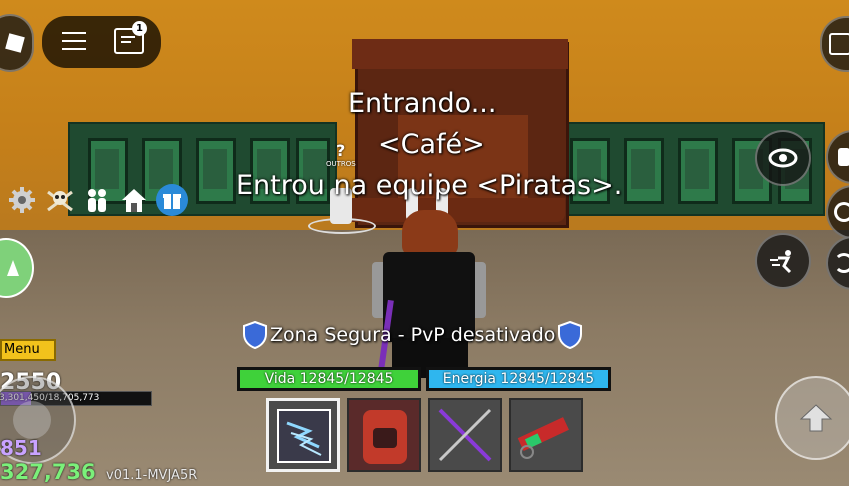  I want to click on dual-sword-icon, so click(465, 435).